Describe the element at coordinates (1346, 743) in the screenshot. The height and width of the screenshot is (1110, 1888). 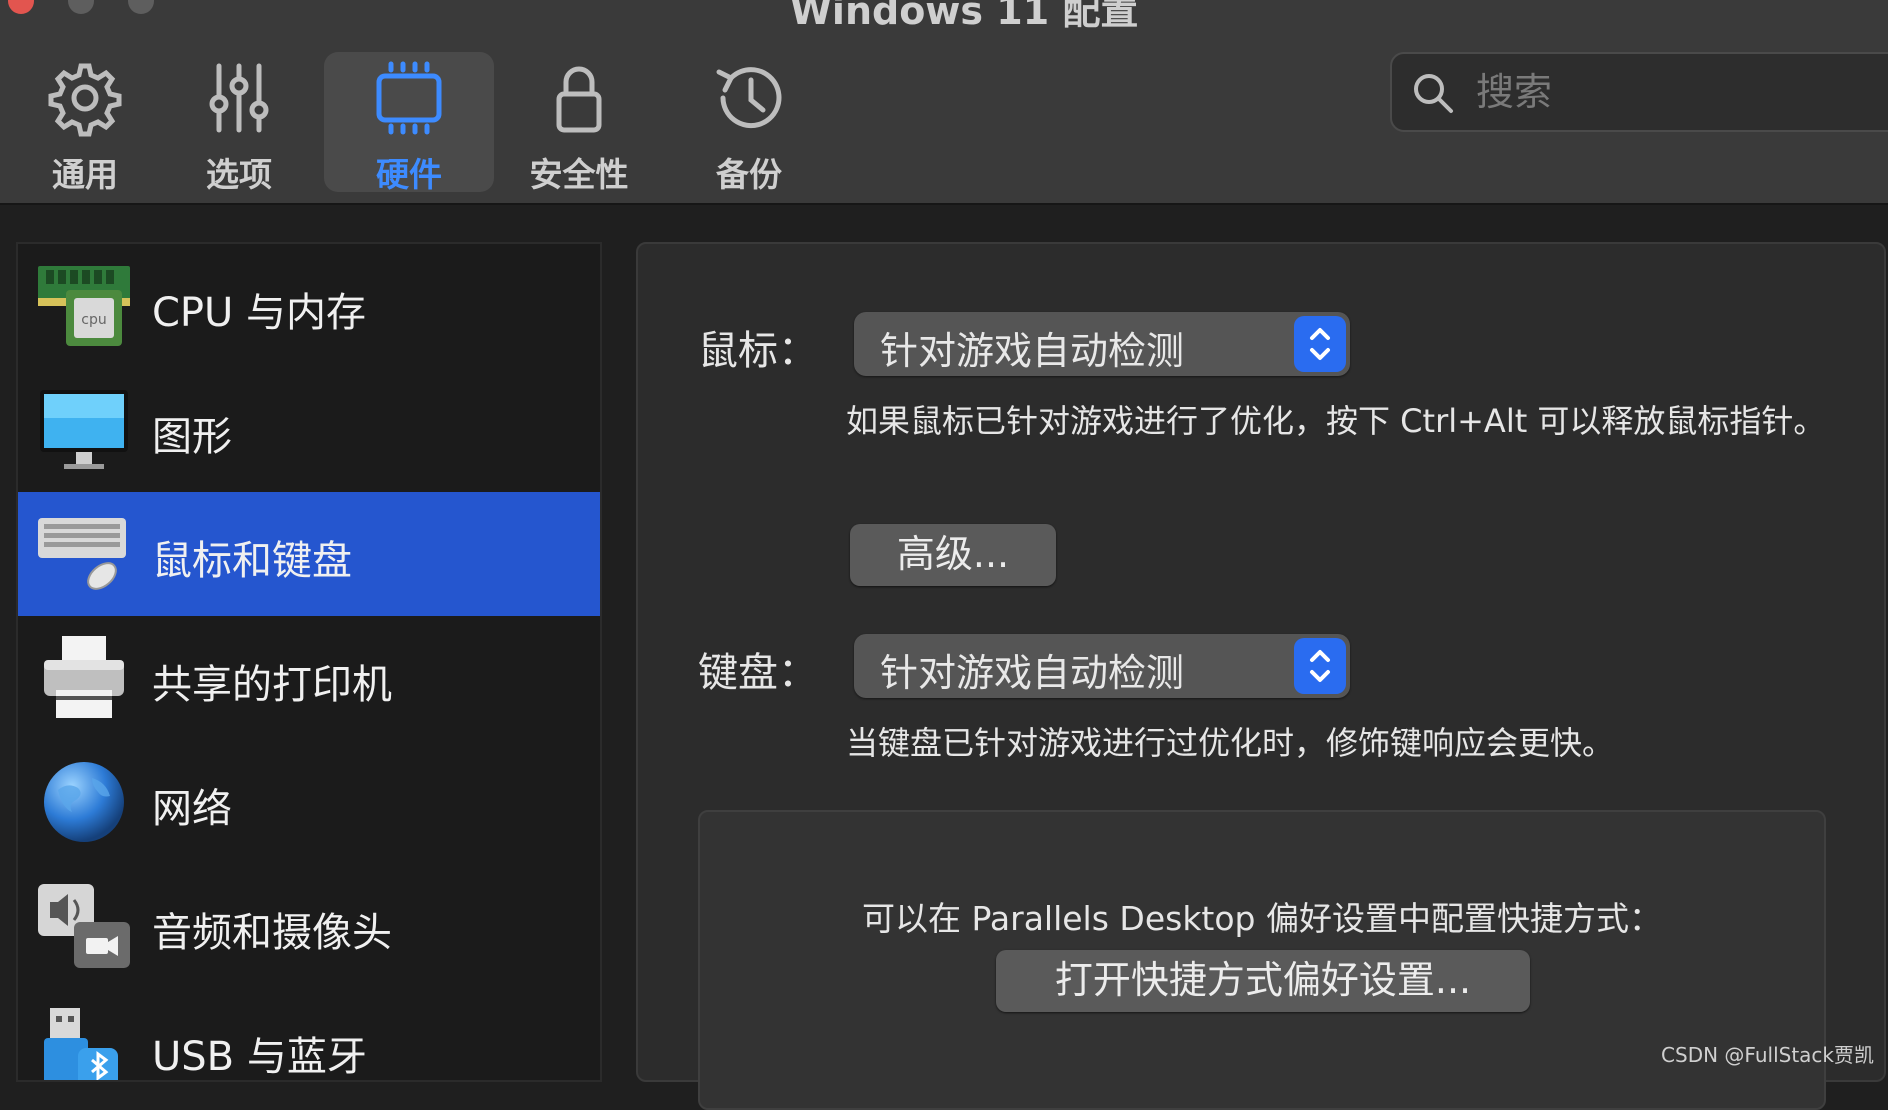
I see `keyboard-description: 当键盘已针对游戏进行过优化时，修饰键响应会更快。` at that location.